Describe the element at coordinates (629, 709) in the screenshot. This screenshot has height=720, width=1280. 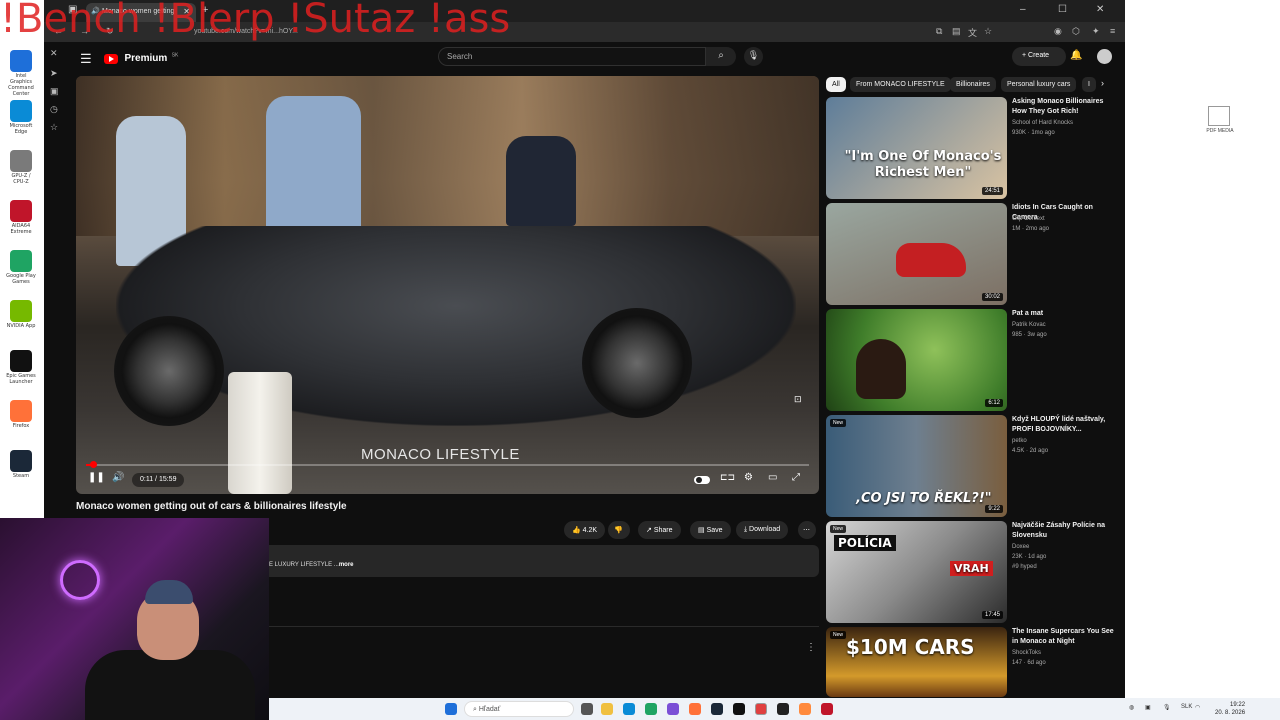
I see `edge-icon` at that location.